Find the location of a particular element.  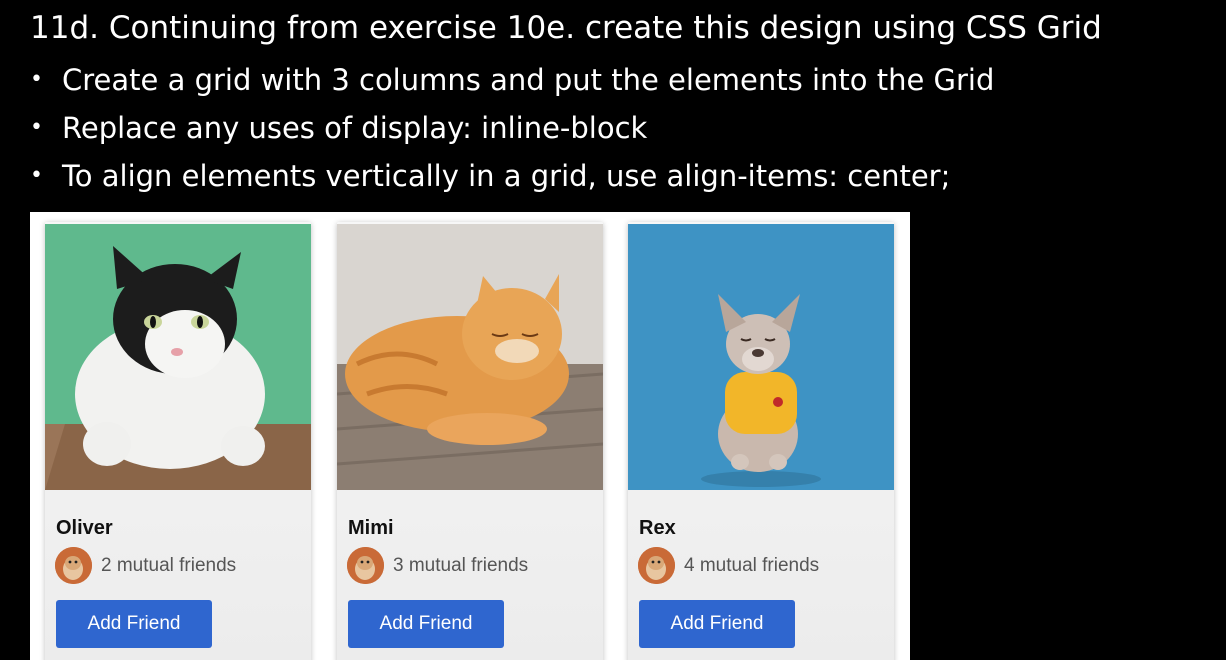

mutual-friends-row: 3 mutual friends is located at coordinates (437, 565).